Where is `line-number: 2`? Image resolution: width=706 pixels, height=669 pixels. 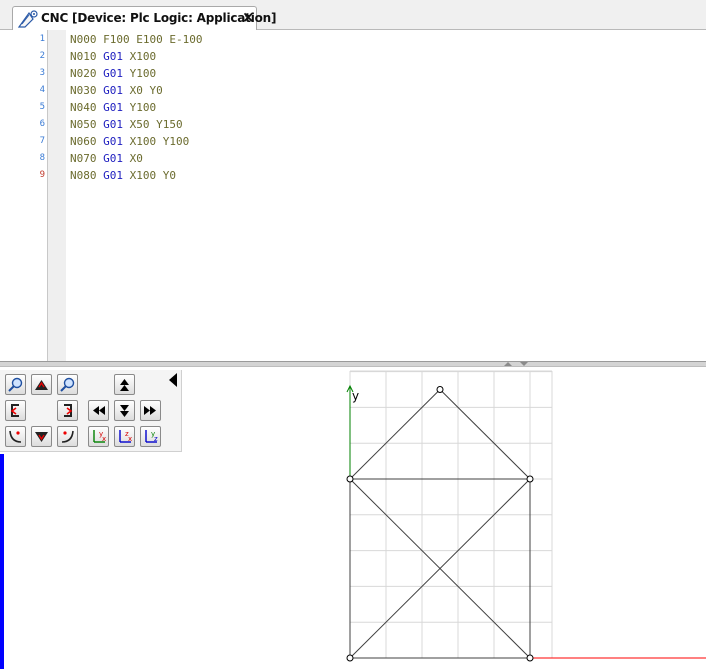
line-number: 2 is located at coordinates (42, 56).